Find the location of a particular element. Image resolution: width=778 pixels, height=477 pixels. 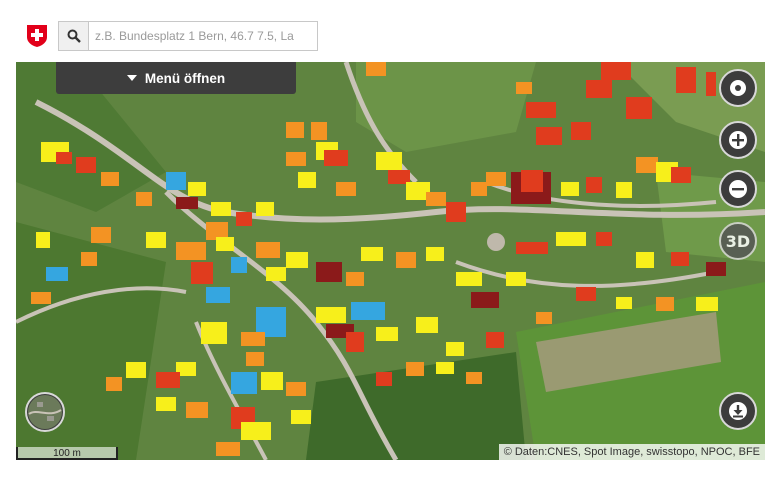

swiss-cross-icon is located at coordinates (37, 36).